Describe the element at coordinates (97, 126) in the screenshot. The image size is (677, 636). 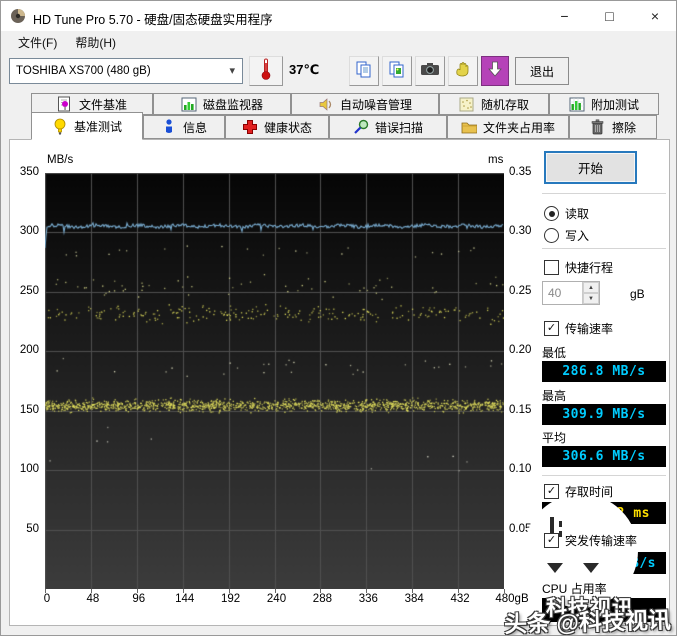
I see `tab-label: 基准测试` at that location.